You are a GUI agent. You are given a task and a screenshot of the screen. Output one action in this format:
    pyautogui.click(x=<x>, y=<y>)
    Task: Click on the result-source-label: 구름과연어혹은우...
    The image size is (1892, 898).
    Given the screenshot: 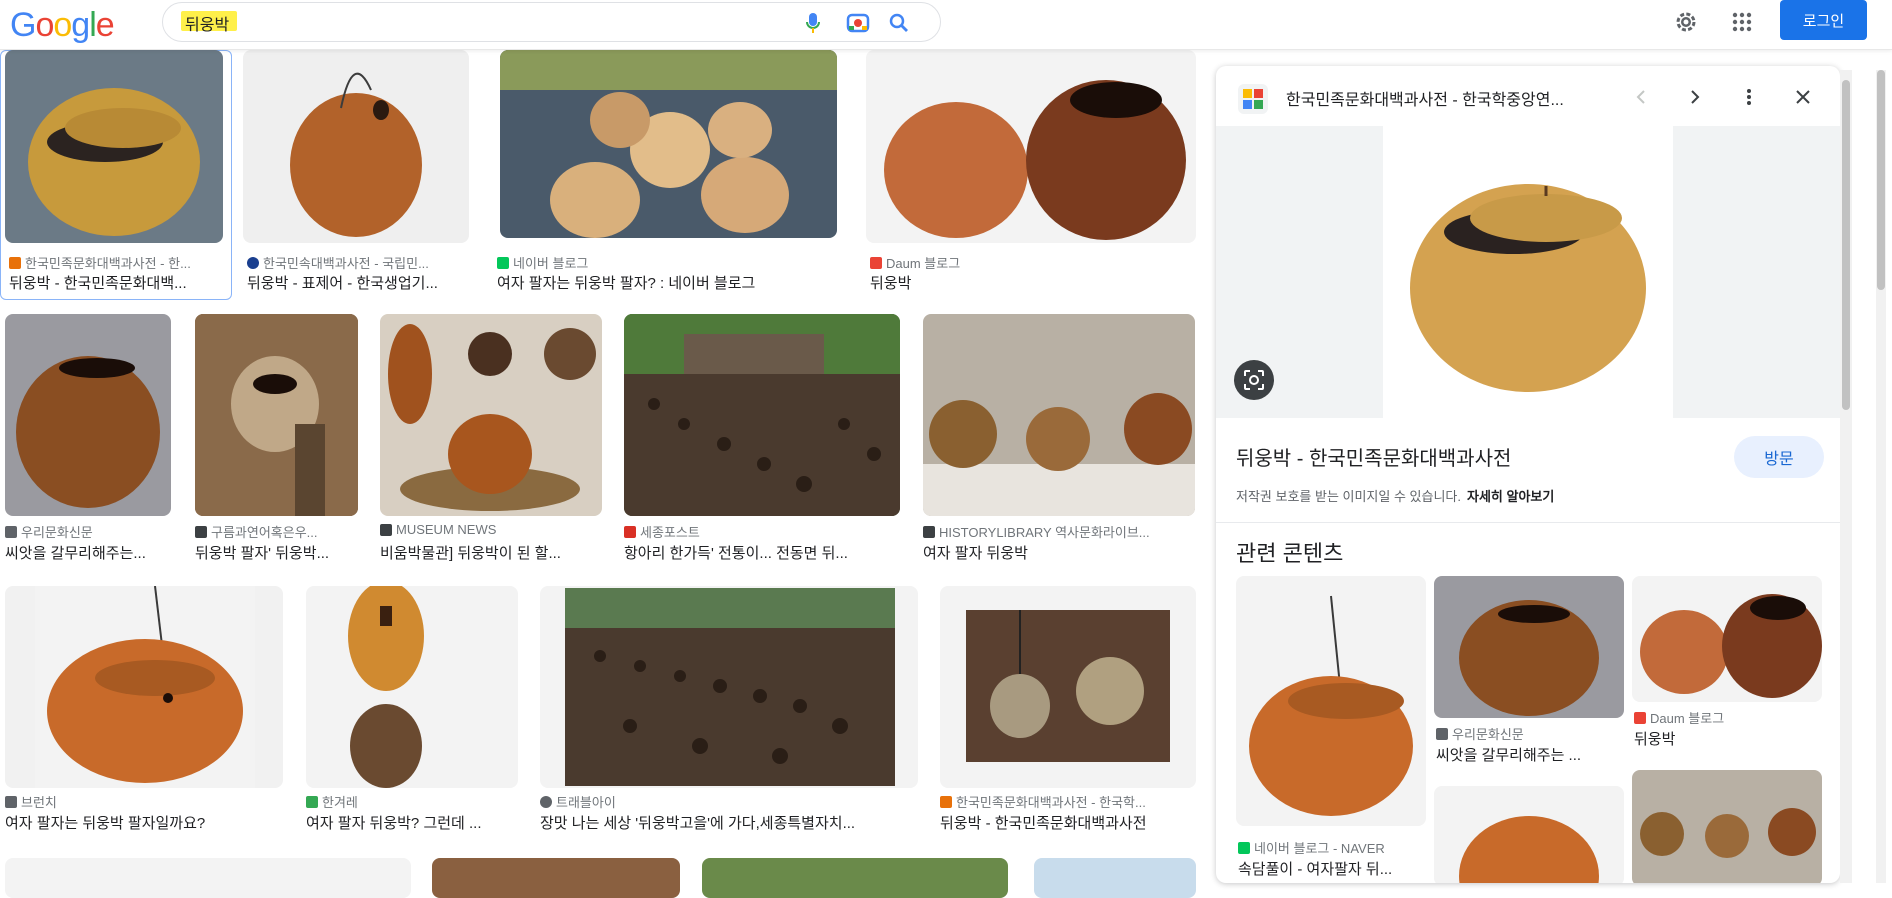 What is the action you would take?
    pyautogui.click(x=264, y=532)
    